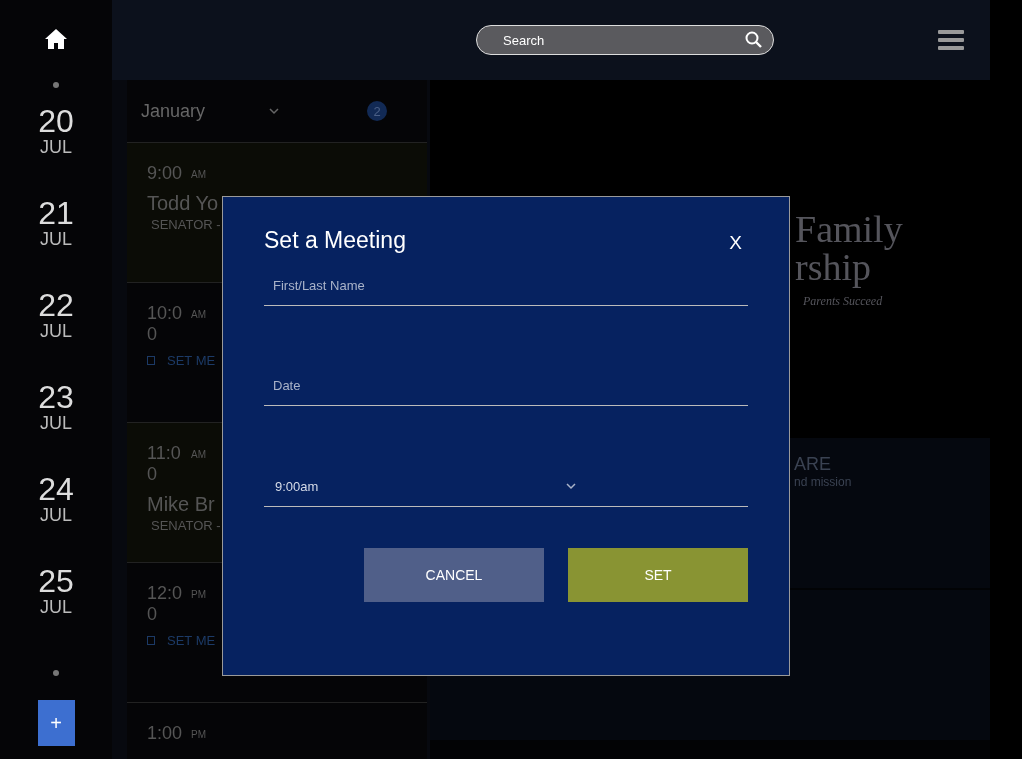 This screenshot has width=1022, height=759. What do you see at coordinates (625, 40) in the screenshot?
I see `search-field: Search` at bounding box center [625, 40].